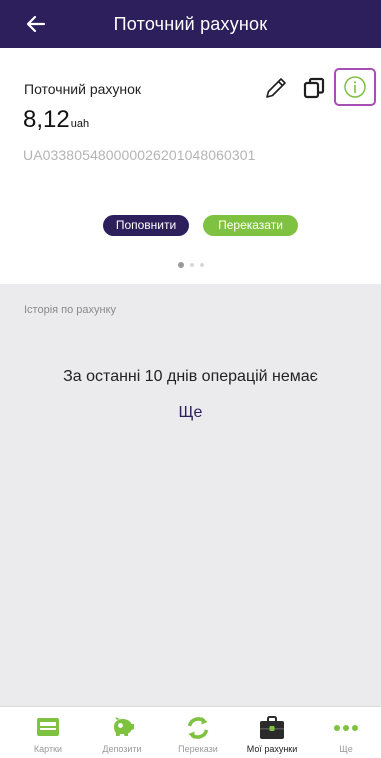  I want to click on carousel-indicator, so click(191, 265).